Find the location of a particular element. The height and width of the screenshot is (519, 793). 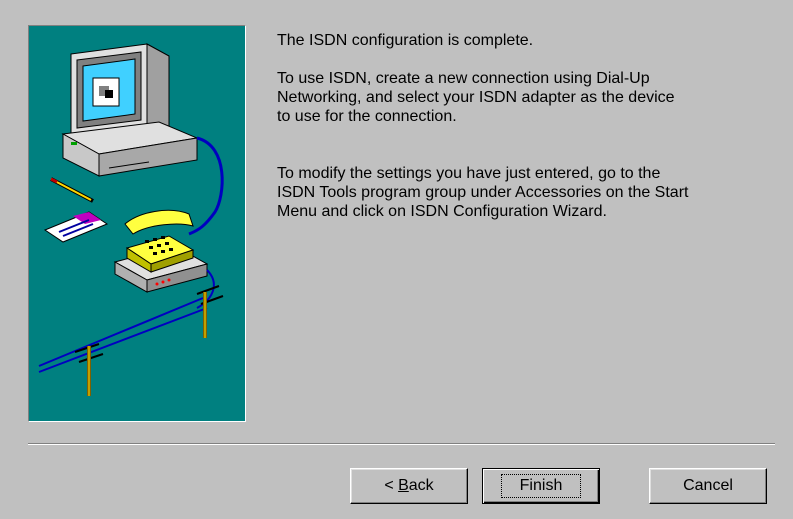

cancel-button-label: Cancel is located at coordinates (708, 485).